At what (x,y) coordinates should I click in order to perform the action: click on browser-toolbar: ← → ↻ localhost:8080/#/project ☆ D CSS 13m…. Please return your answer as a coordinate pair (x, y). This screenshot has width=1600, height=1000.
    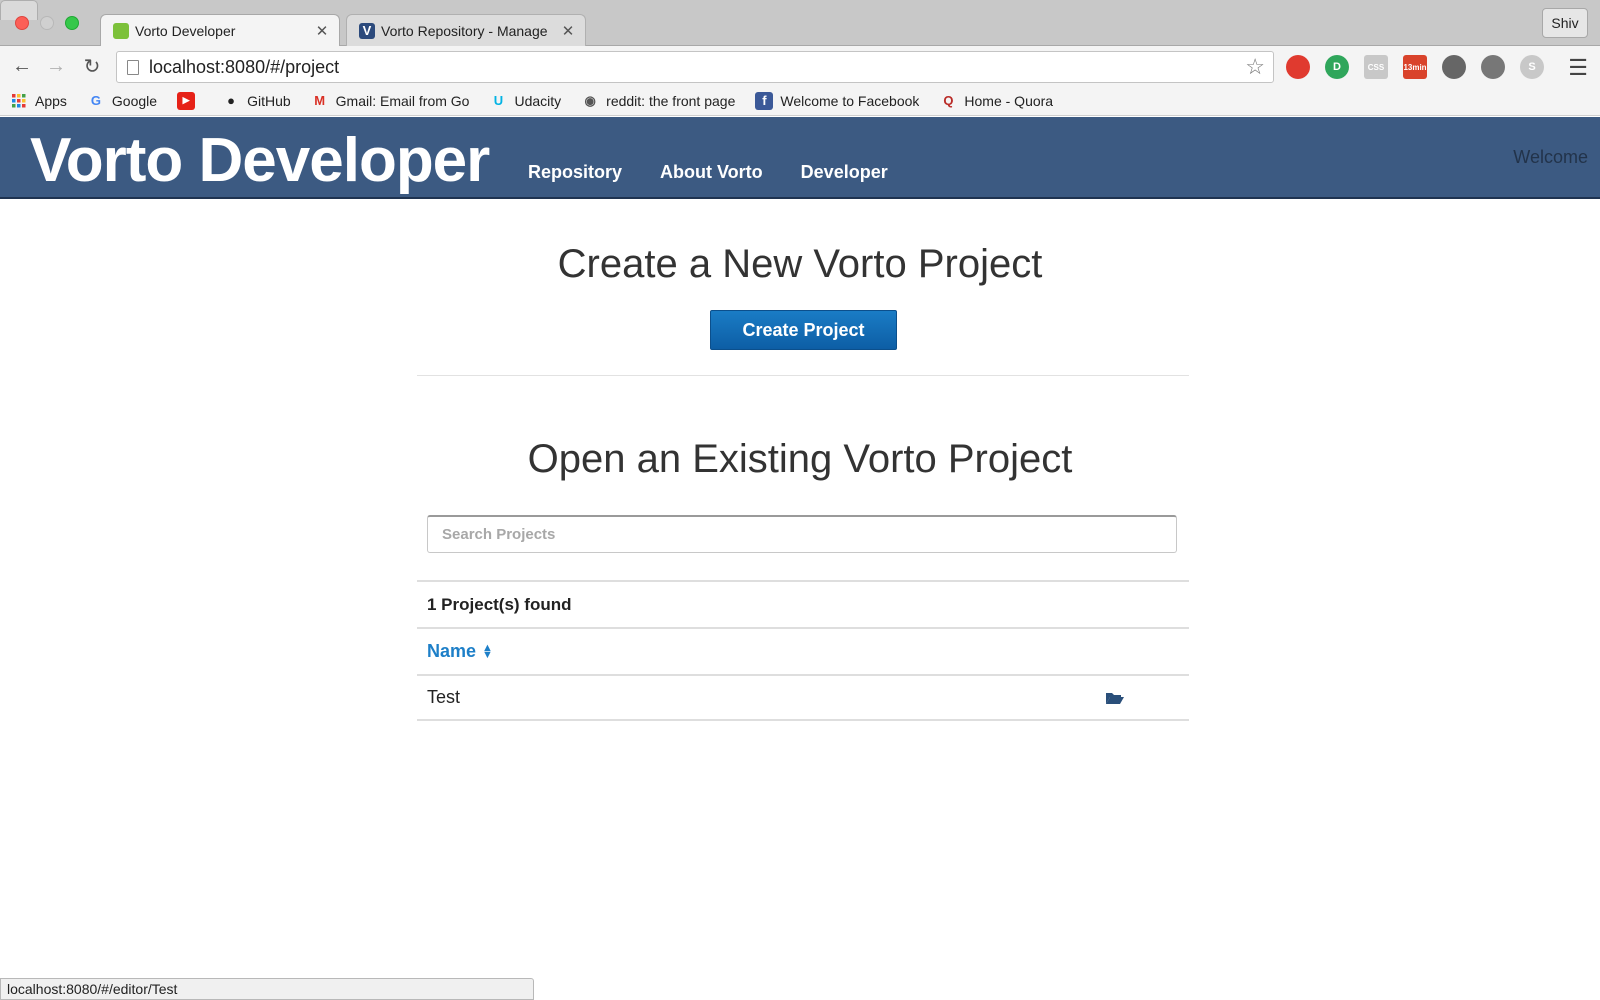
    Looking at the image, I should click on (800, 66).